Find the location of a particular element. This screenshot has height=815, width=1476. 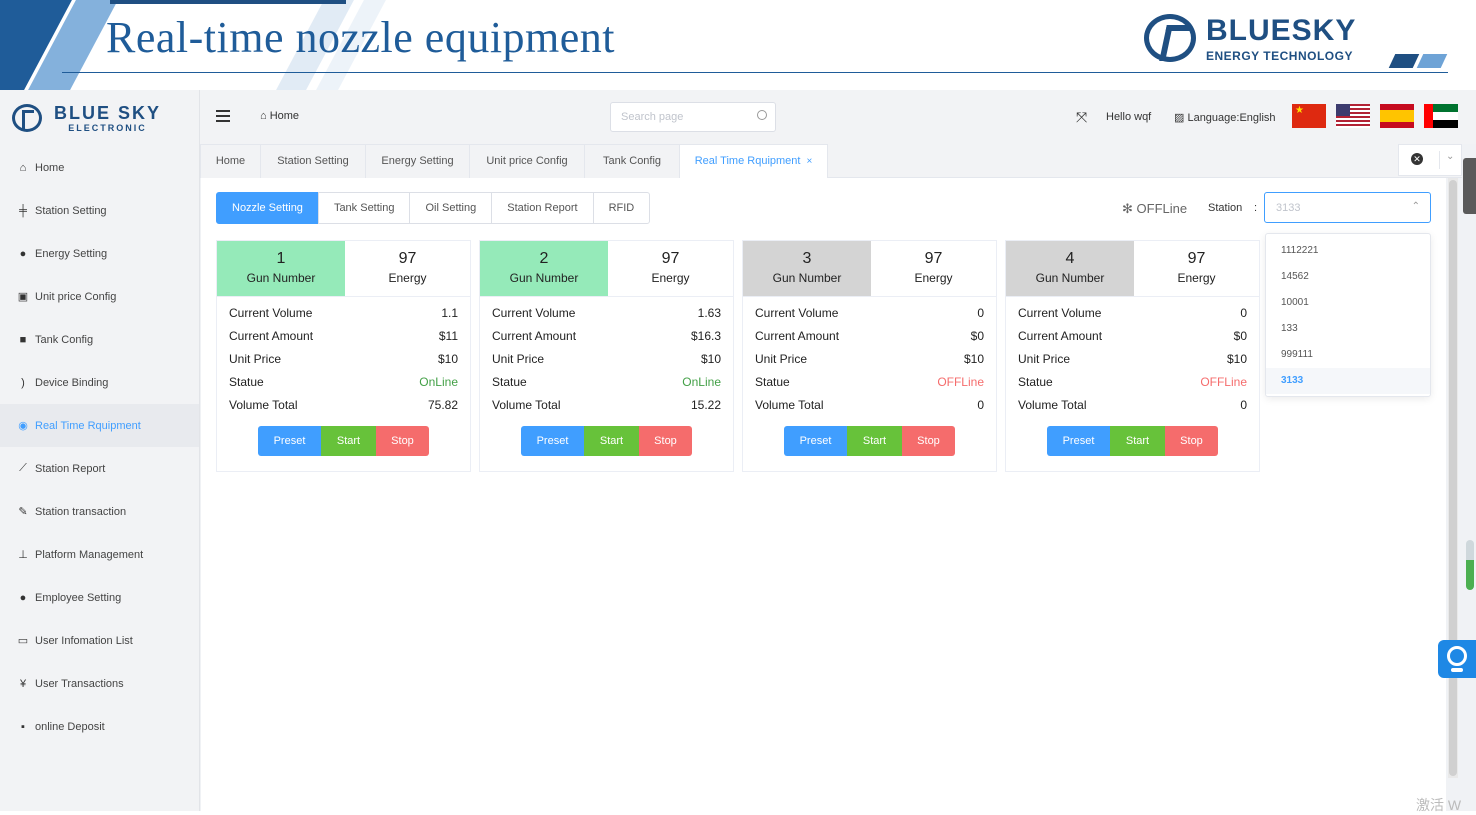

tab-tank-config: Tank Config is located at coordinates (632, 161).